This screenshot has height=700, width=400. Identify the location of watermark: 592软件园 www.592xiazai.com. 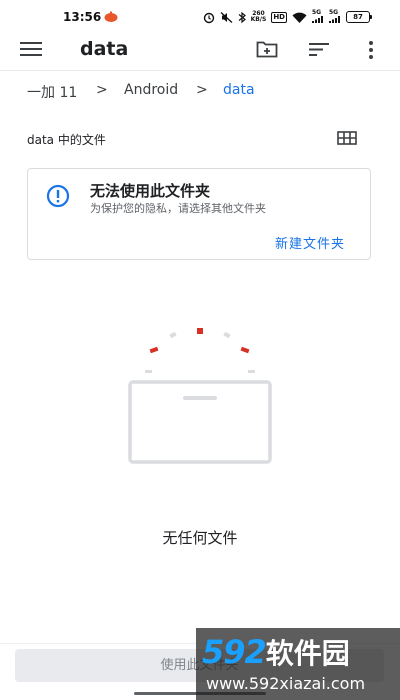
(298, 664).